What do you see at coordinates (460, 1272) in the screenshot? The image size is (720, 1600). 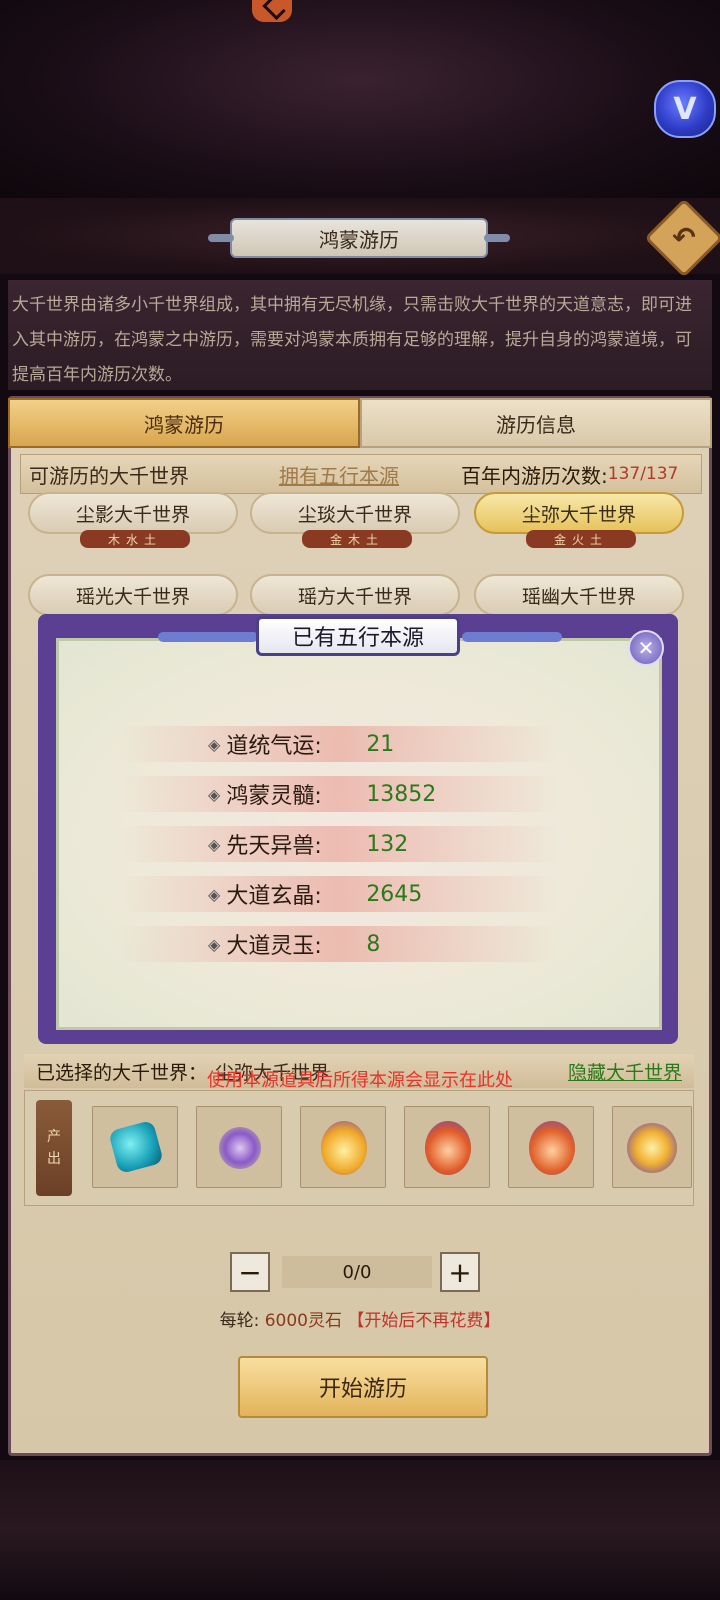 I see `plus-button: +` at bounding box center [460, 1272].